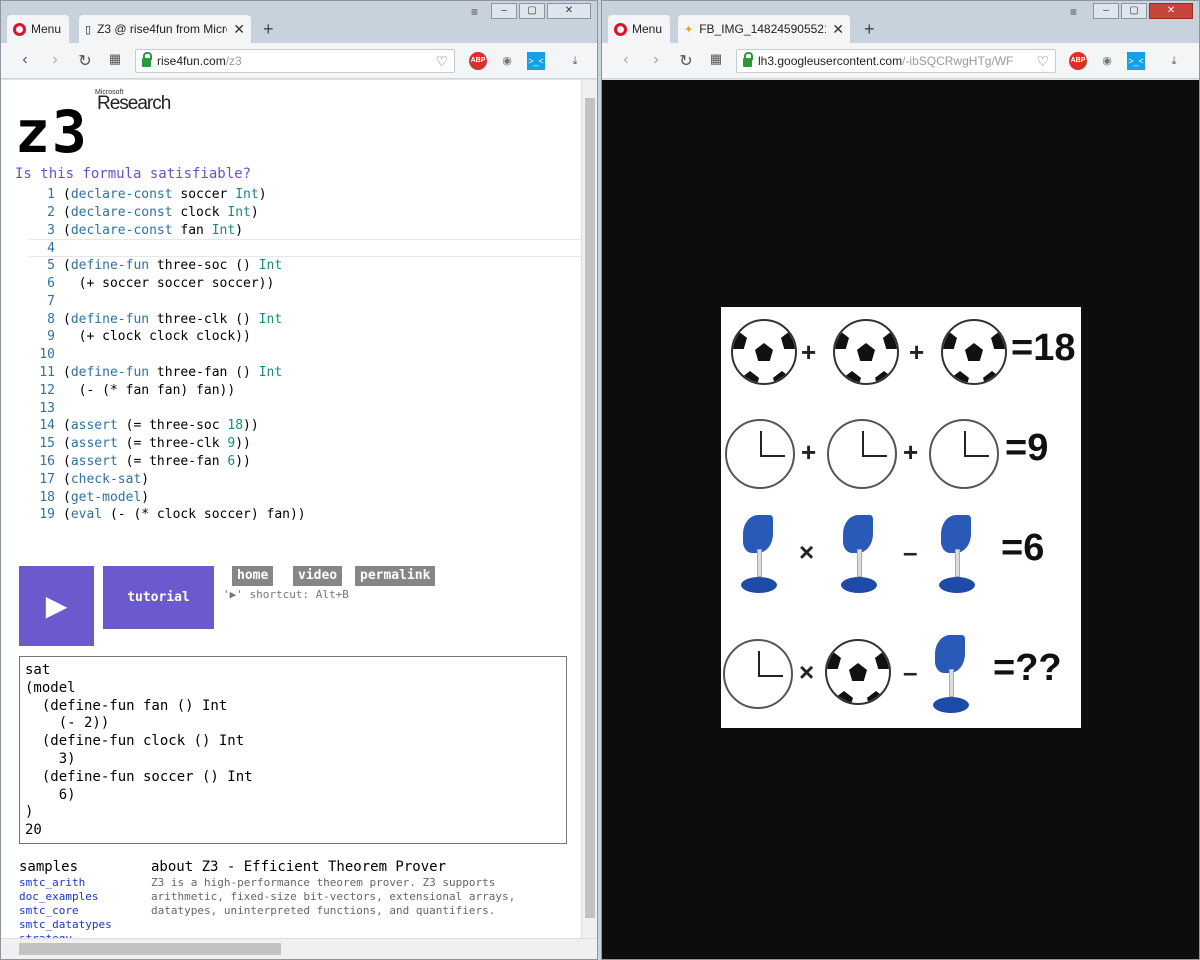 The image size is (1200, 960). I want to click on code-line: 15 (assert (= three-clk 9)), so click(305, 444).